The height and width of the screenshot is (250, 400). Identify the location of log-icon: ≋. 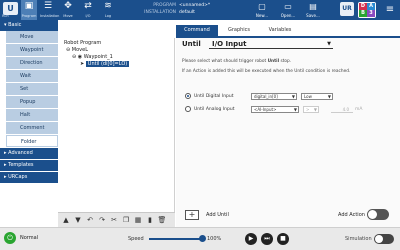
(108, 6).